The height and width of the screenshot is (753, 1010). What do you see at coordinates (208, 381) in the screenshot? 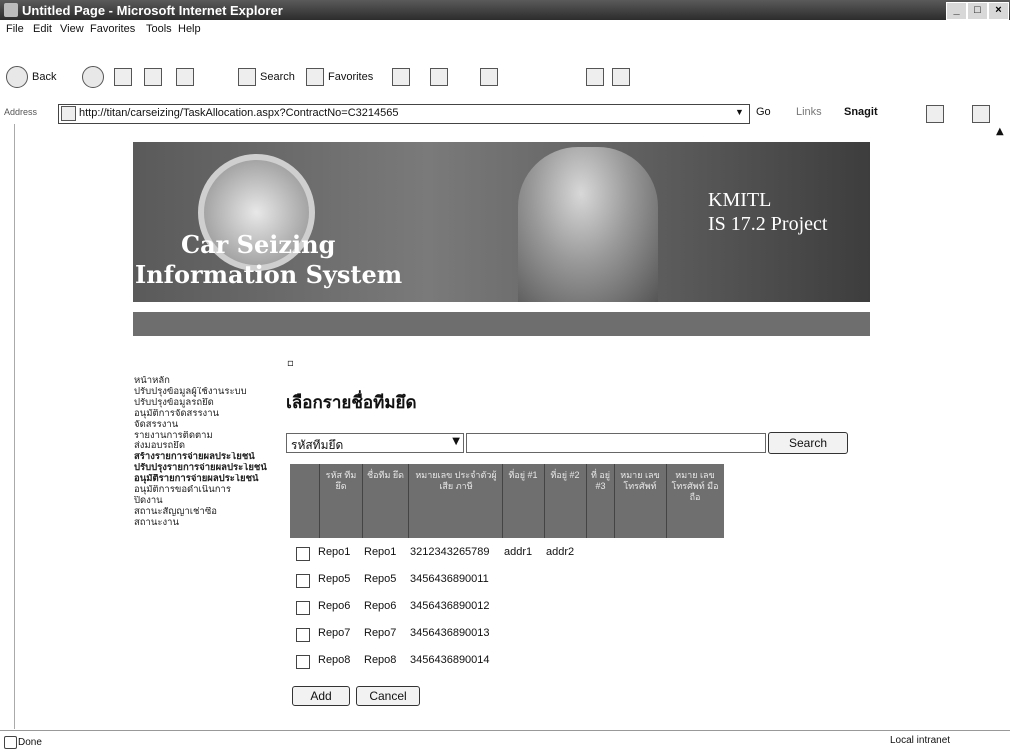
I see `sidebar-item-home: หน้าหลัก` at bounding box center [208, 381].